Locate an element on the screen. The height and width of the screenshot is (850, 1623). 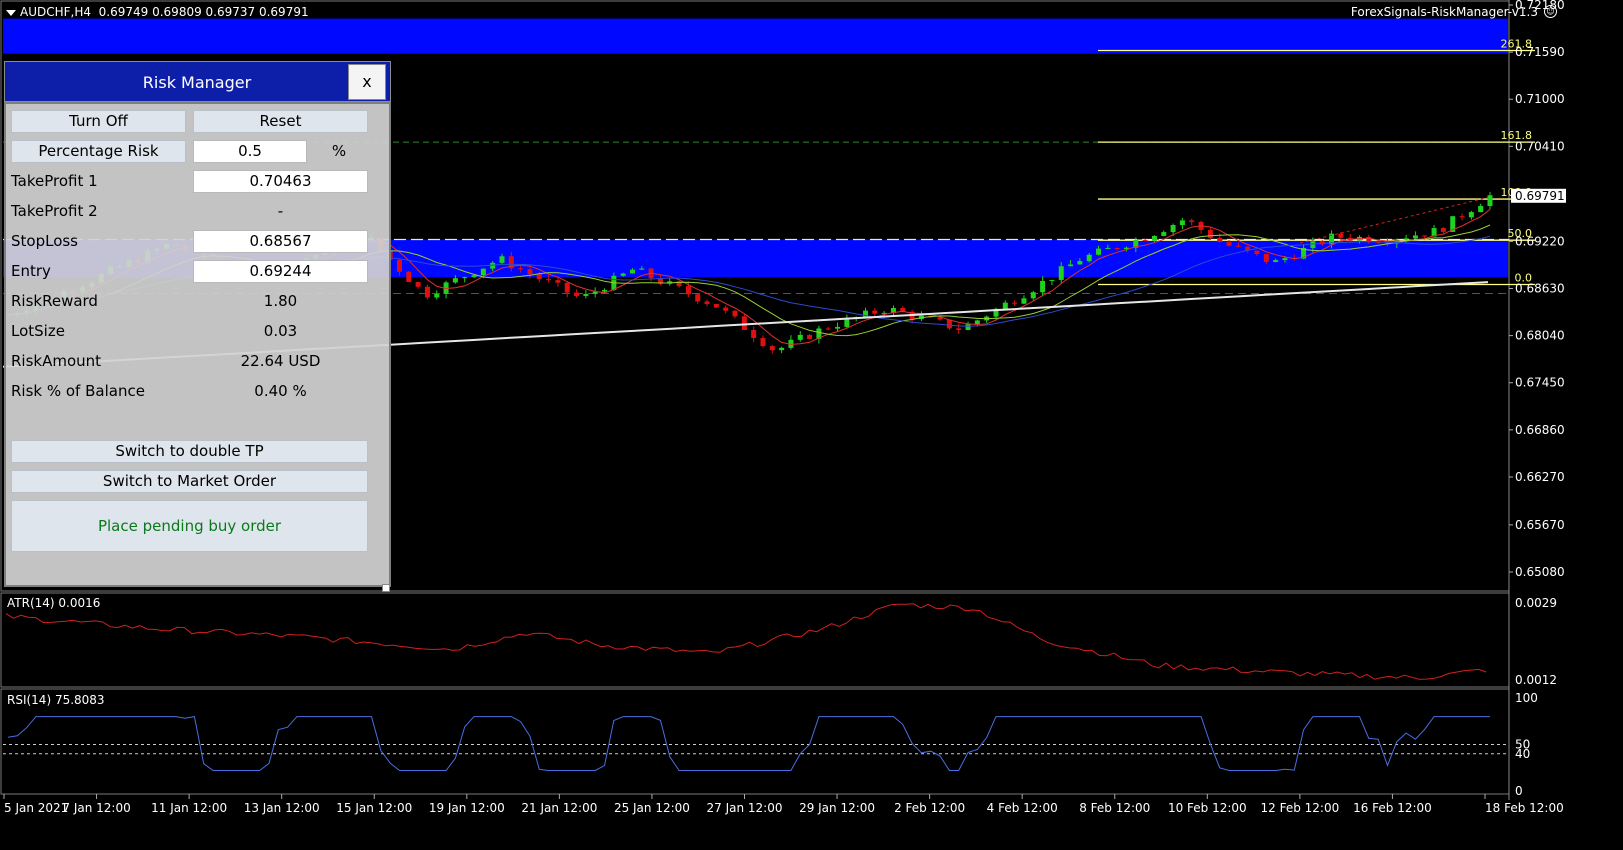
risk-unit: % is located at coordinates (339, 151).